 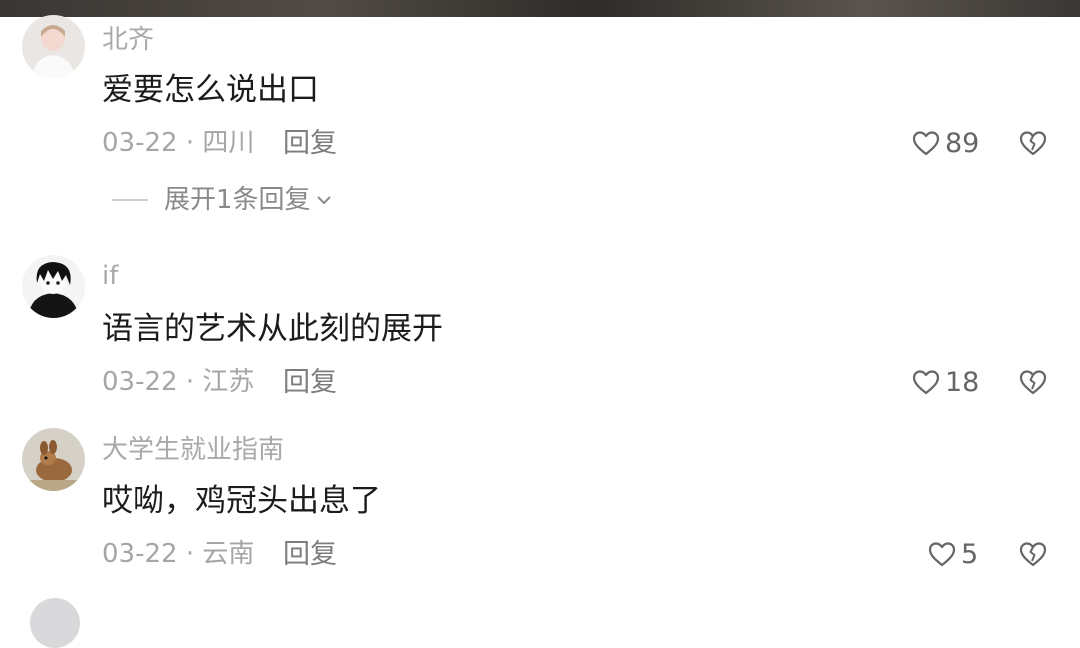 I want to click on like-count: 89, so click(x=962, y=143).